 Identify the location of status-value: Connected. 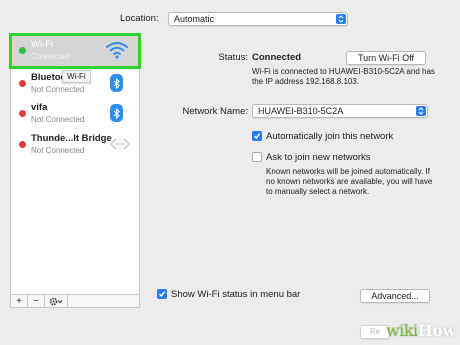
(277, 57).